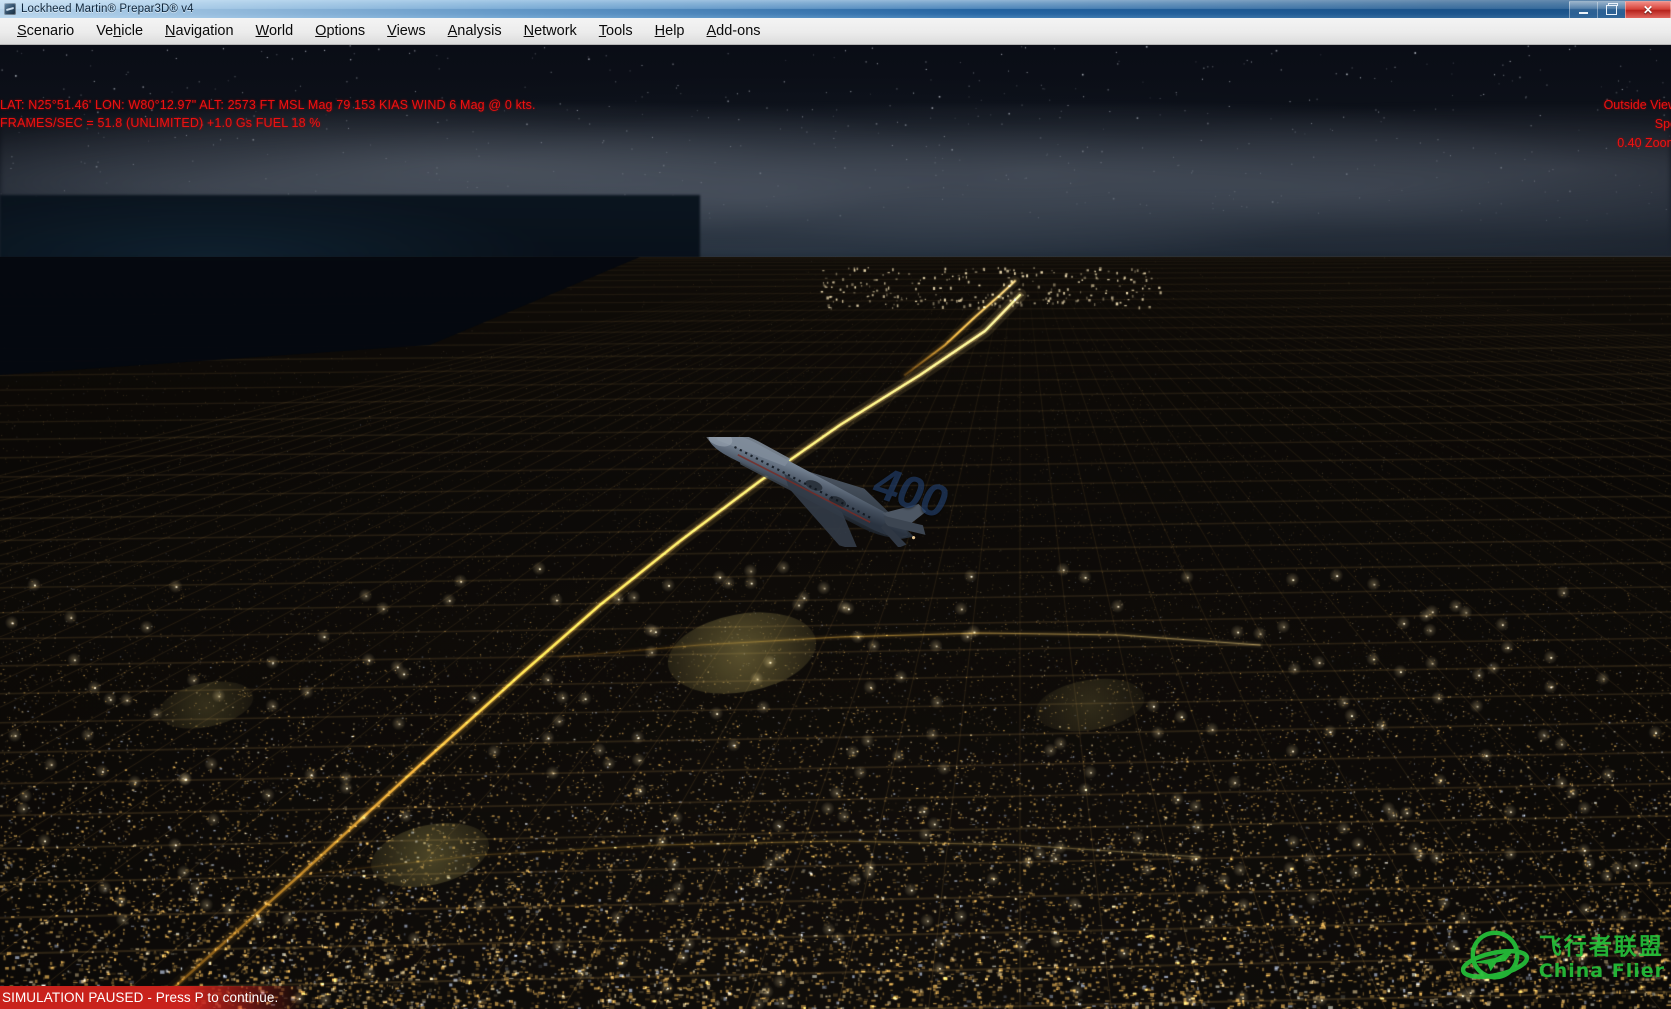  What do you see at coordinates (475, 31) in the screenshot?
I see `menu-item-analysis: Analysis` at bounding box center [475, 31].